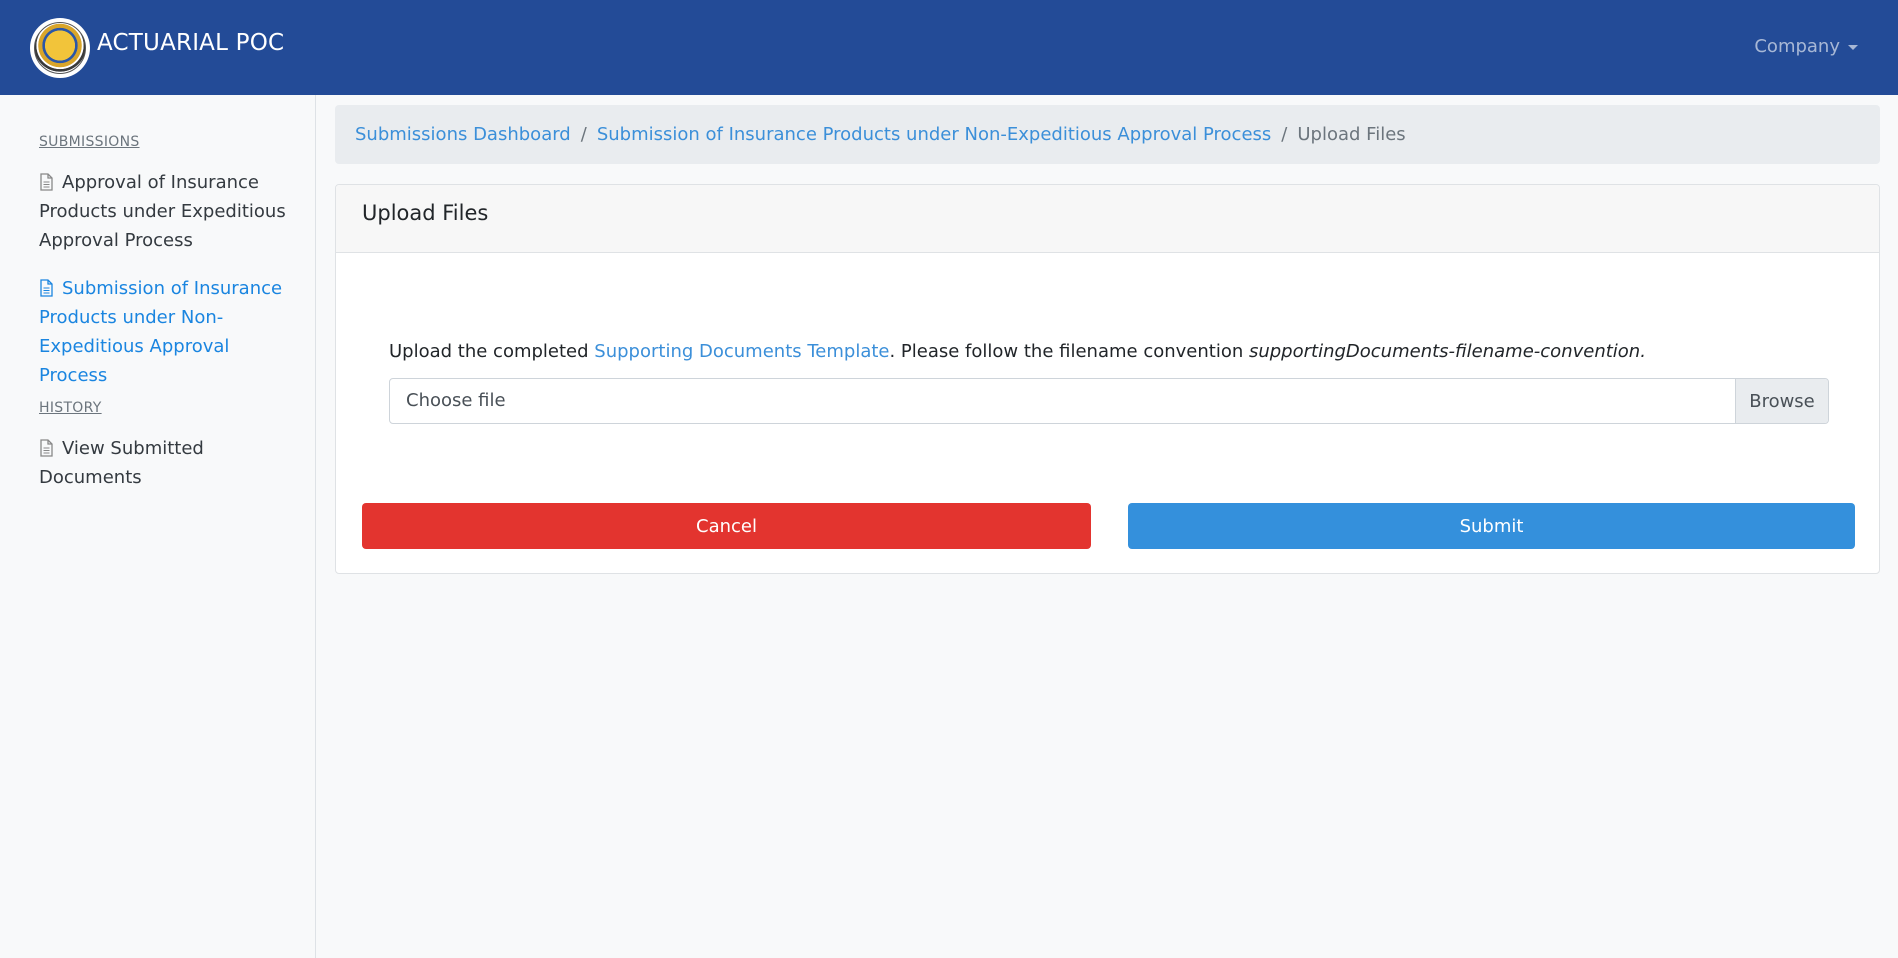 Image resolution: width=1898 pixels, height=958 pixels. I want to click on brand-title: ACTUARIAL POC, so click(190, 43).